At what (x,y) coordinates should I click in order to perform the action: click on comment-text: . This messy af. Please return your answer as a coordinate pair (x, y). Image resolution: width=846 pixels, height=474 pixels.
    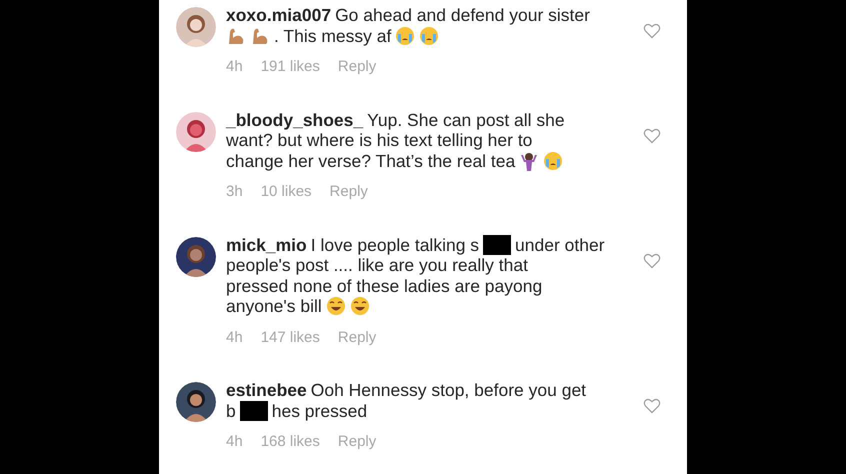
    Looking at the image, I should click on (333, 36).